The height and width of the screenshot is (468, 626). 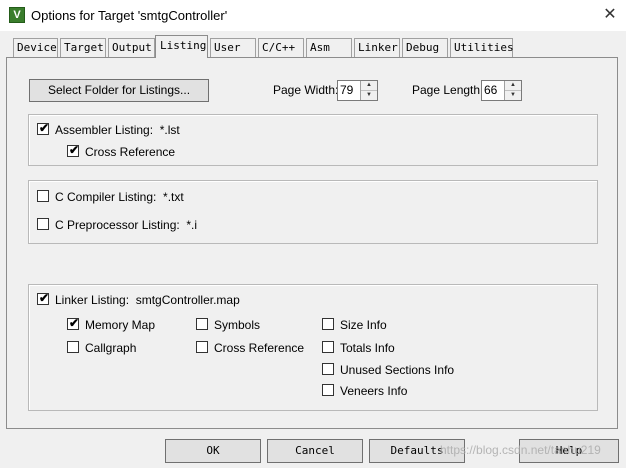 I want to click on linker-cross-reference-label: Cross Reference, so click(x=259, y=348).